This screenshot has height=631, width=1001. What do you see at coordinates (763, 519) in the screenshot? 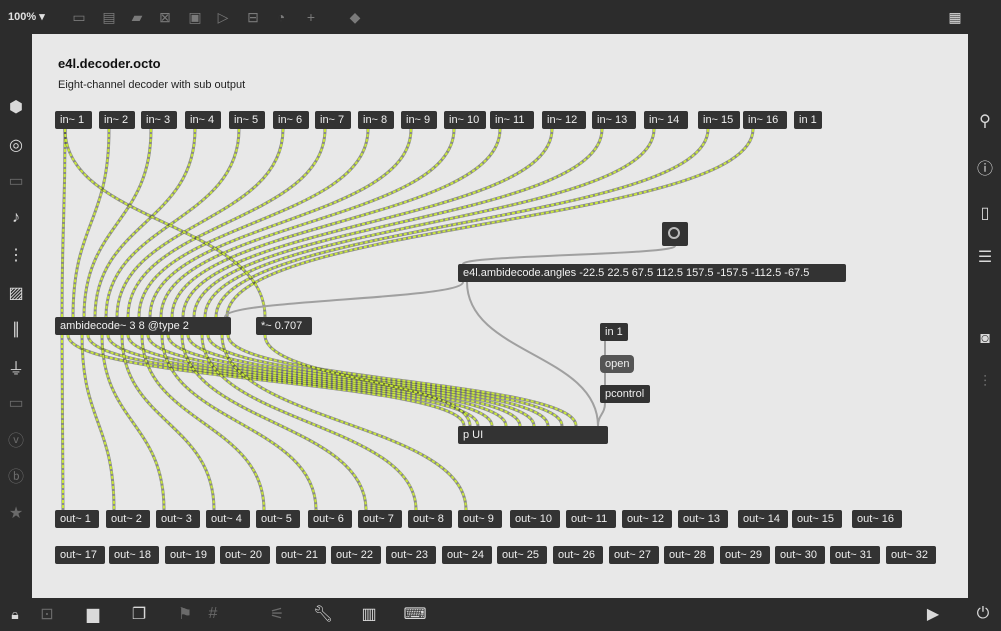
I see `outlet-14: out~ 14` at bounding box center [763, 519].